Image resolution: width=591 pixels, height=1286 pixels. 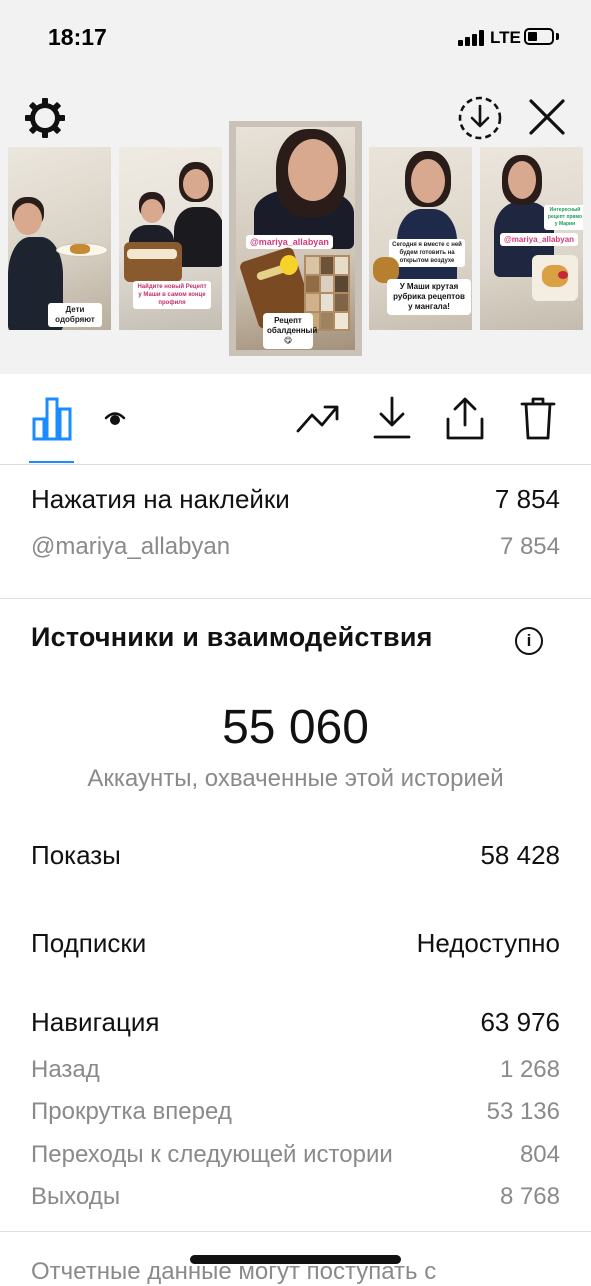 I want to click on navigation-next-story-row: Переходы к следующей истории 804, so click(x=295, y=1155).